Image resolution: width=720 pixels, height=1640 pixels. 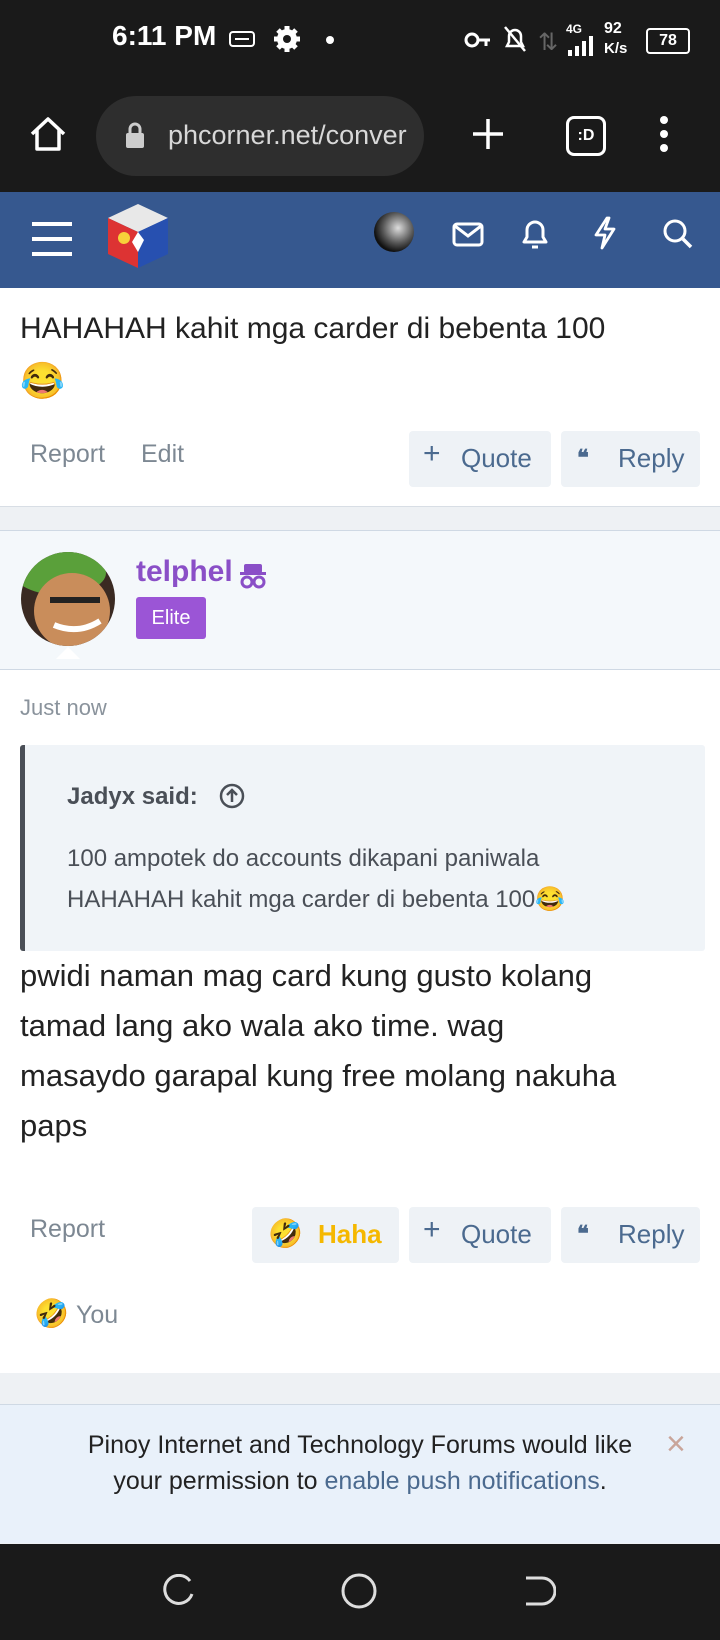 I want to click on haha-label: Haha, so click(x=350, y=1234).